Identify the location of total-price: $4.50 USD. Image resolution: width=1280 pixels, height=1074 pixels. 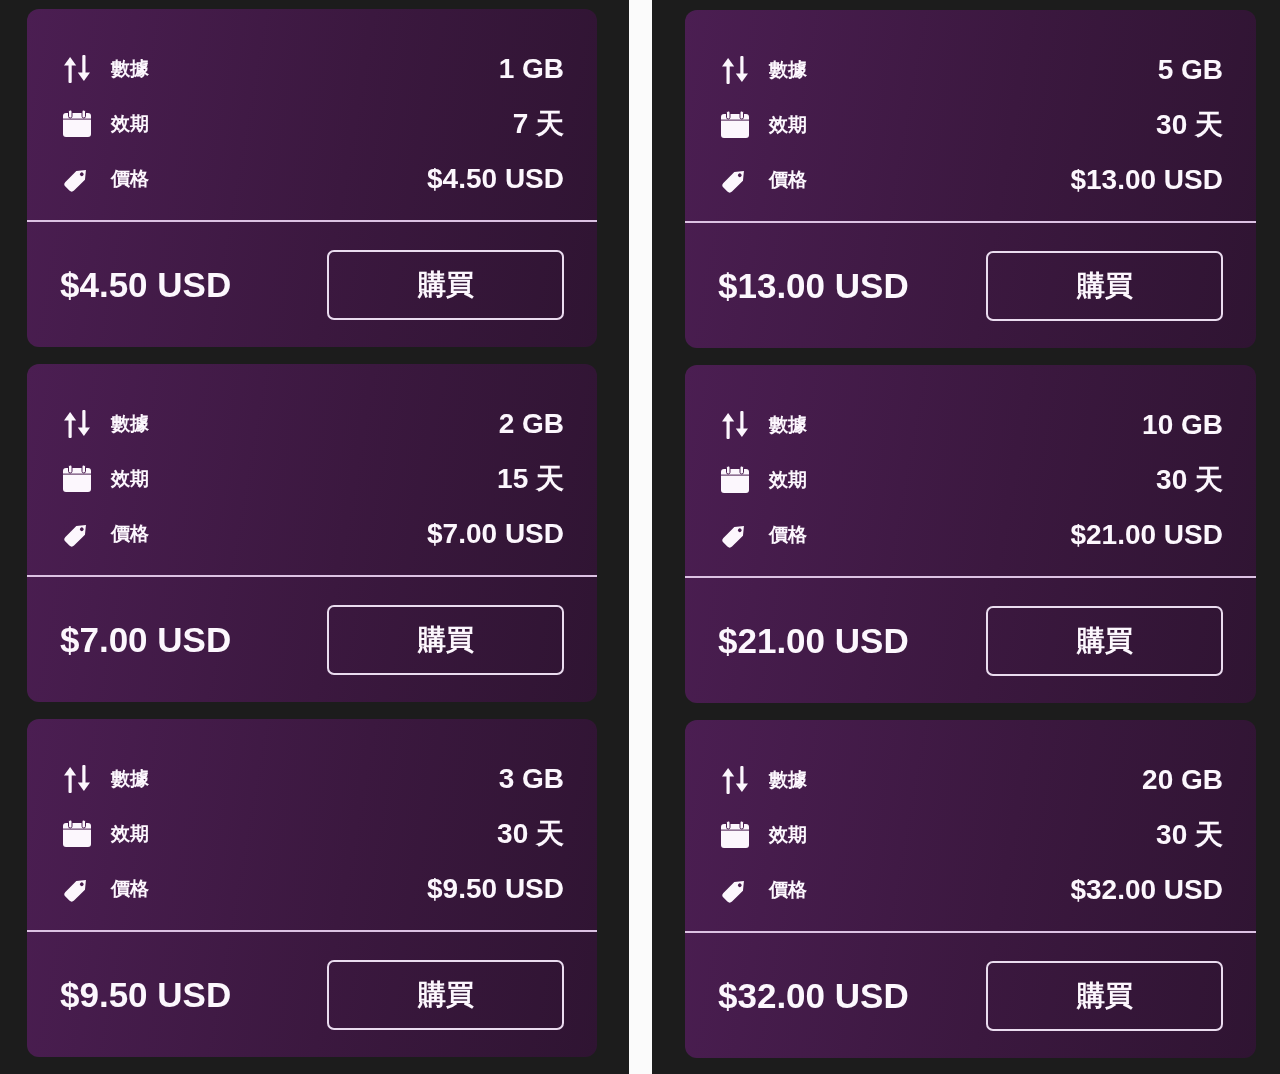
(146, 285).